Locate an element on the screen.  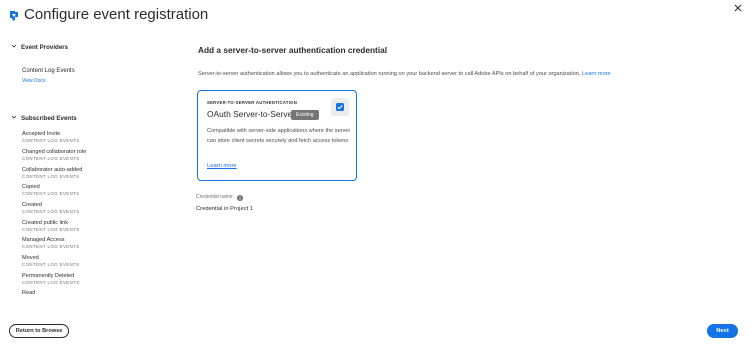
selection-area is located at coordinates (340, 107).